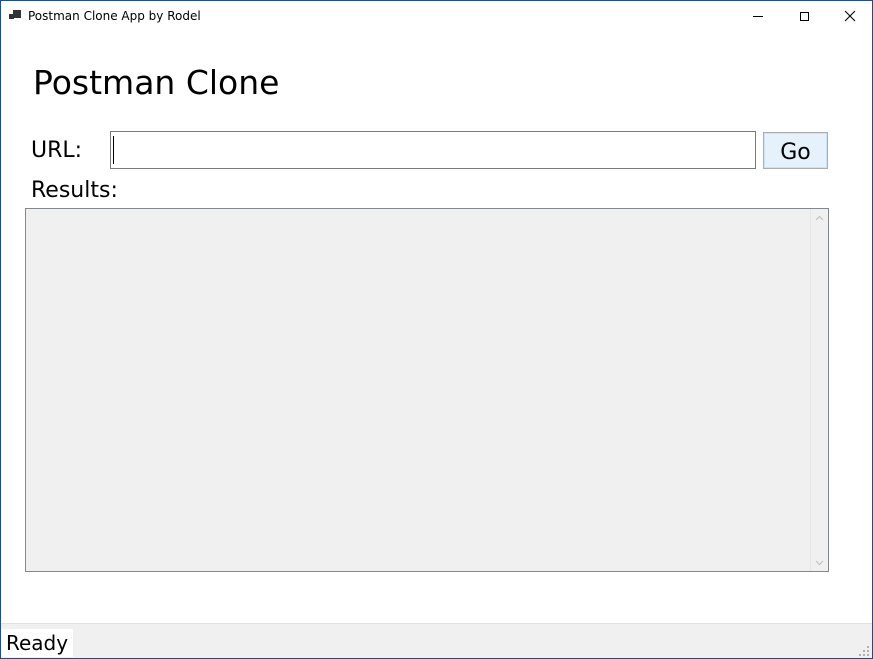 This screenshot has width=873, height=659. I want to click on app-window-icon, so click(15, 16).